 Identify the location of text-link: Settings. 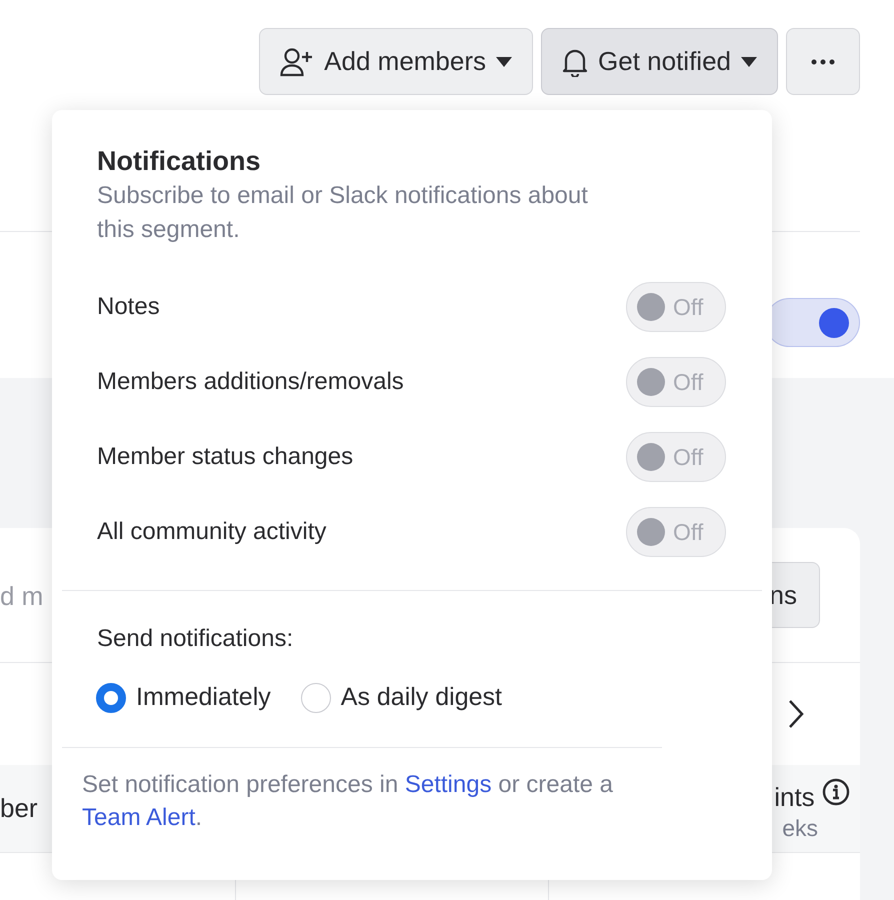
(448, 784).